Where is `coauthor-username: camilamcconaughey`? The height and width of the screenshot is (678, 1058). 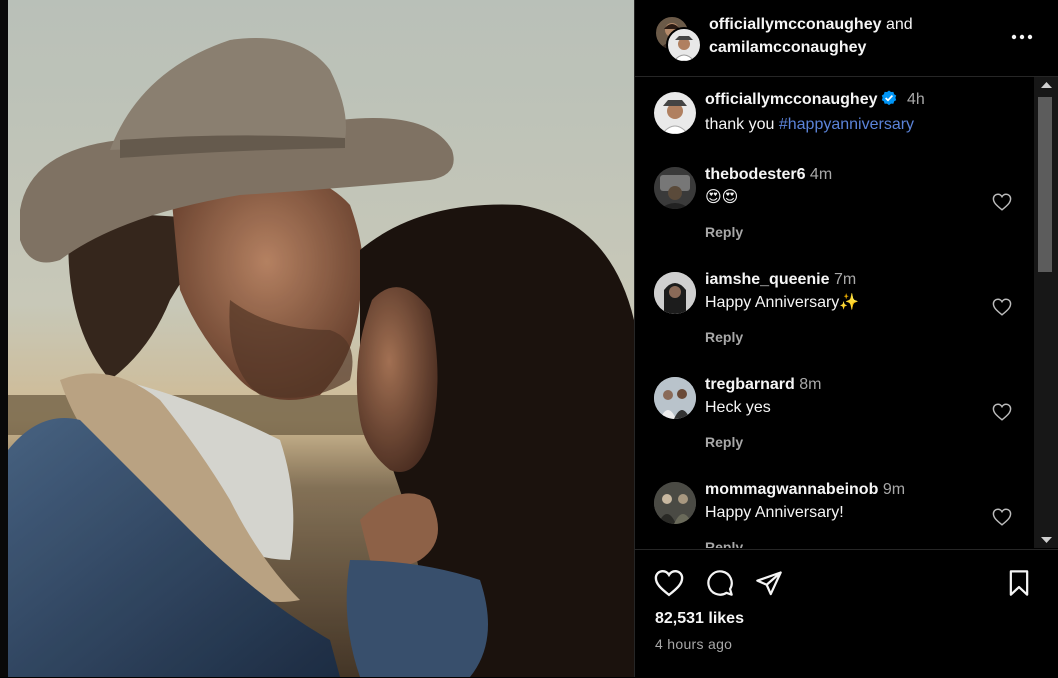 coauthor-username: camilamcconaughey is located at coordinates (811, 47).